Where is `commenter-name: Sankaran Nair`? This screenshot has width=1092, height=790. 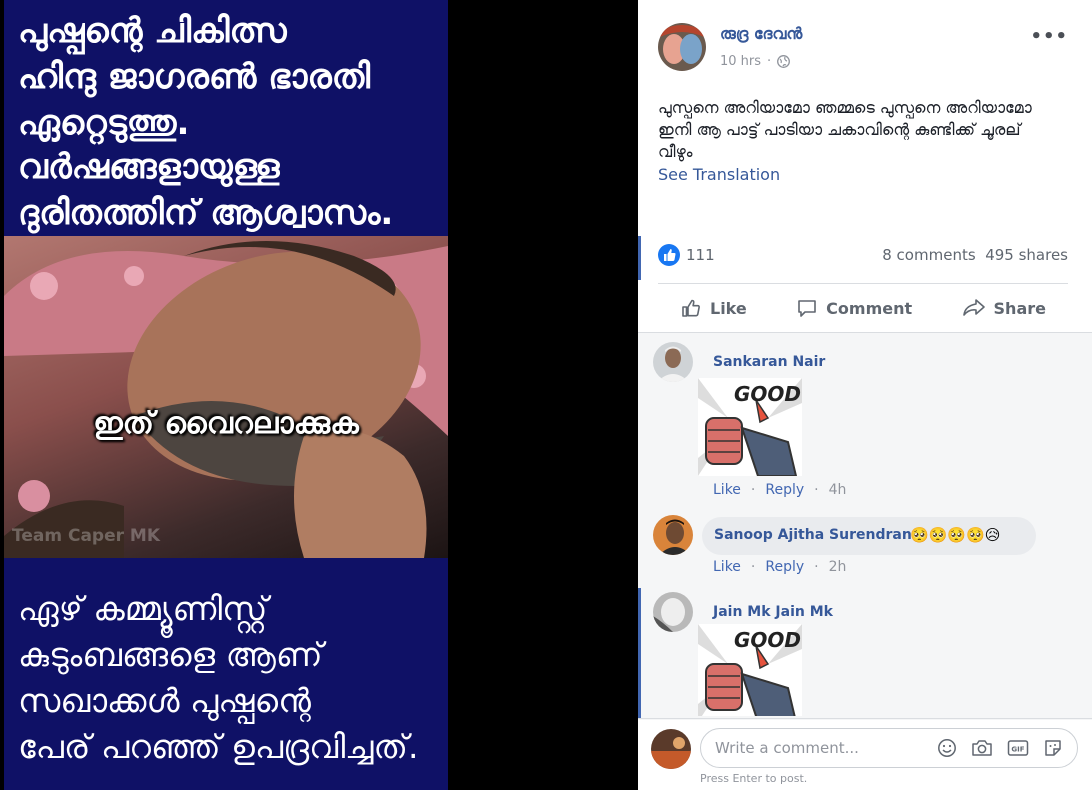
commenter-name: Sankaran Nair is located at coordinates (769, 362).